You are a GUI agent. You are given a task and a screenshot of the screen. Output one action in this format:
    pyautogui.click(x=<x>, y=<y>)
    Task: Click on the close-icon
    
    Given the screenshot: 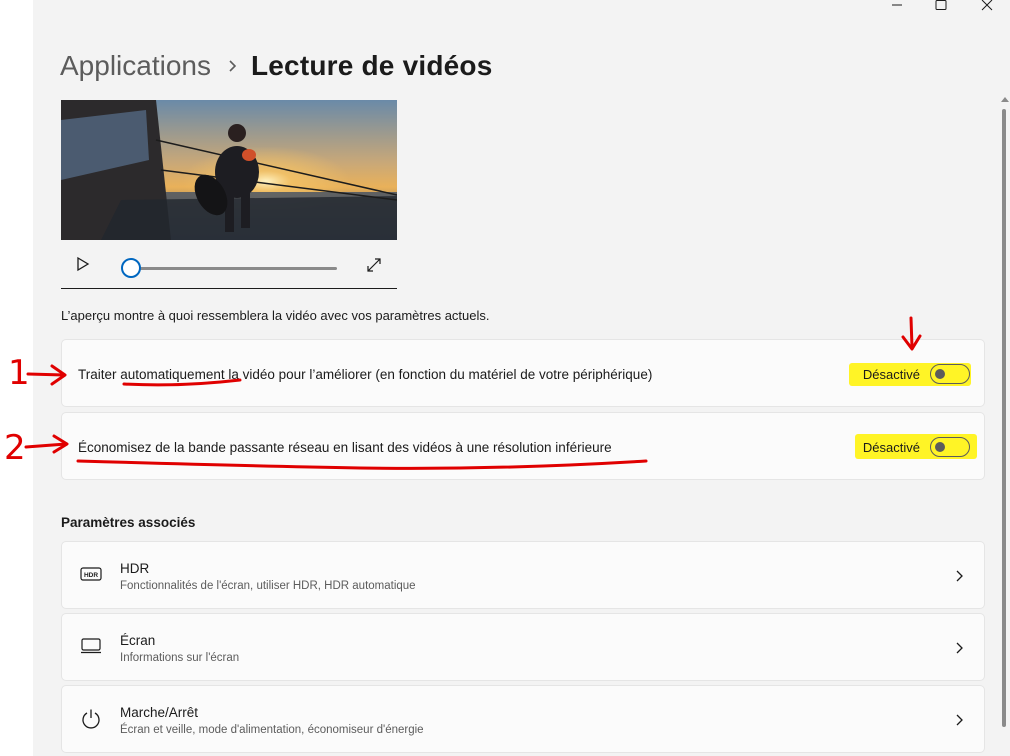 What is the action you would take?
    pyautogui.click(x=987, y=5)
    